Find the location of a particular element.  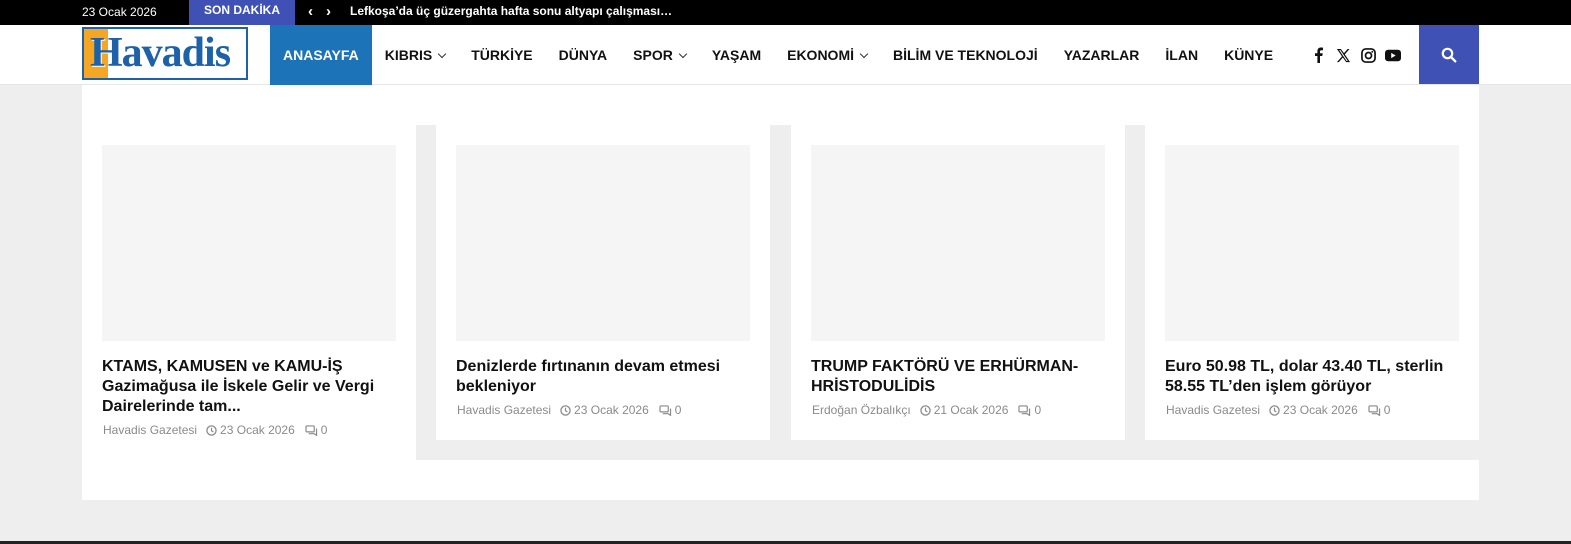

nav-item-bilim-teknoloji: BİLİM VE TEKNOLOJİ is located at coordinates (965, 55).